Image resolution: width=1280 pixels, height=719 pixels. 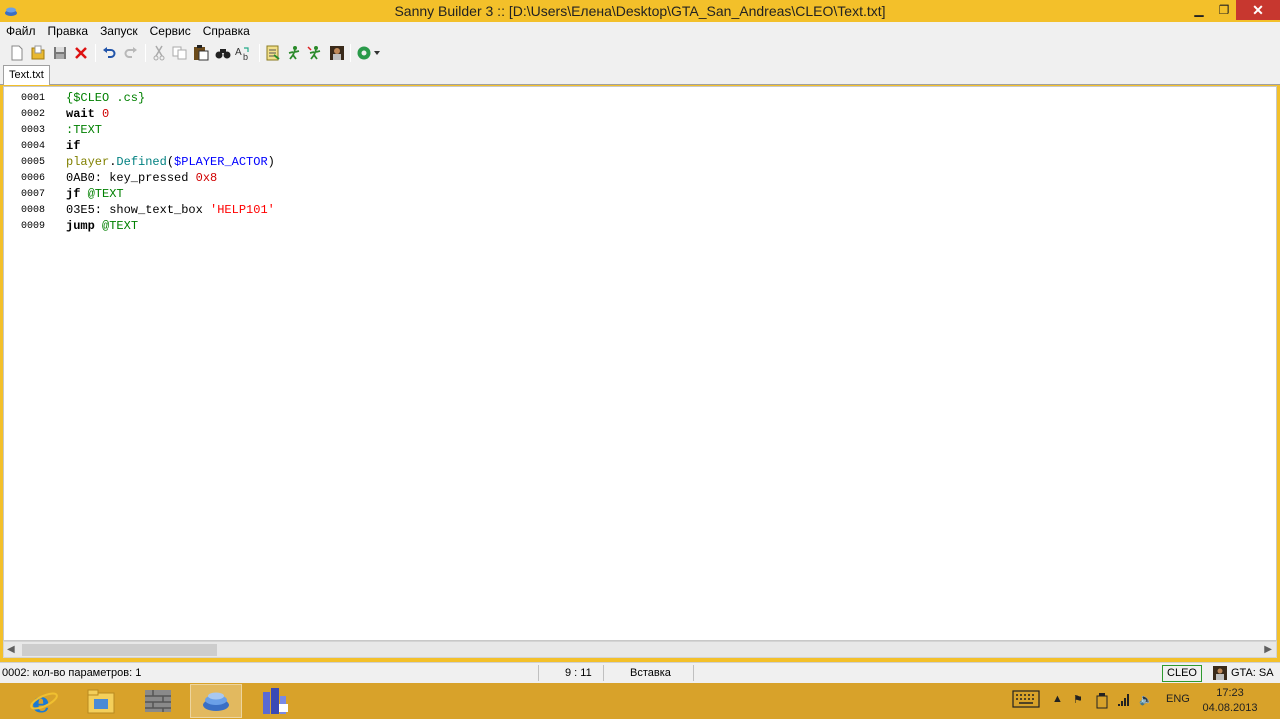 I want to click on code-text: wait 0, so click(x=87, y=114).